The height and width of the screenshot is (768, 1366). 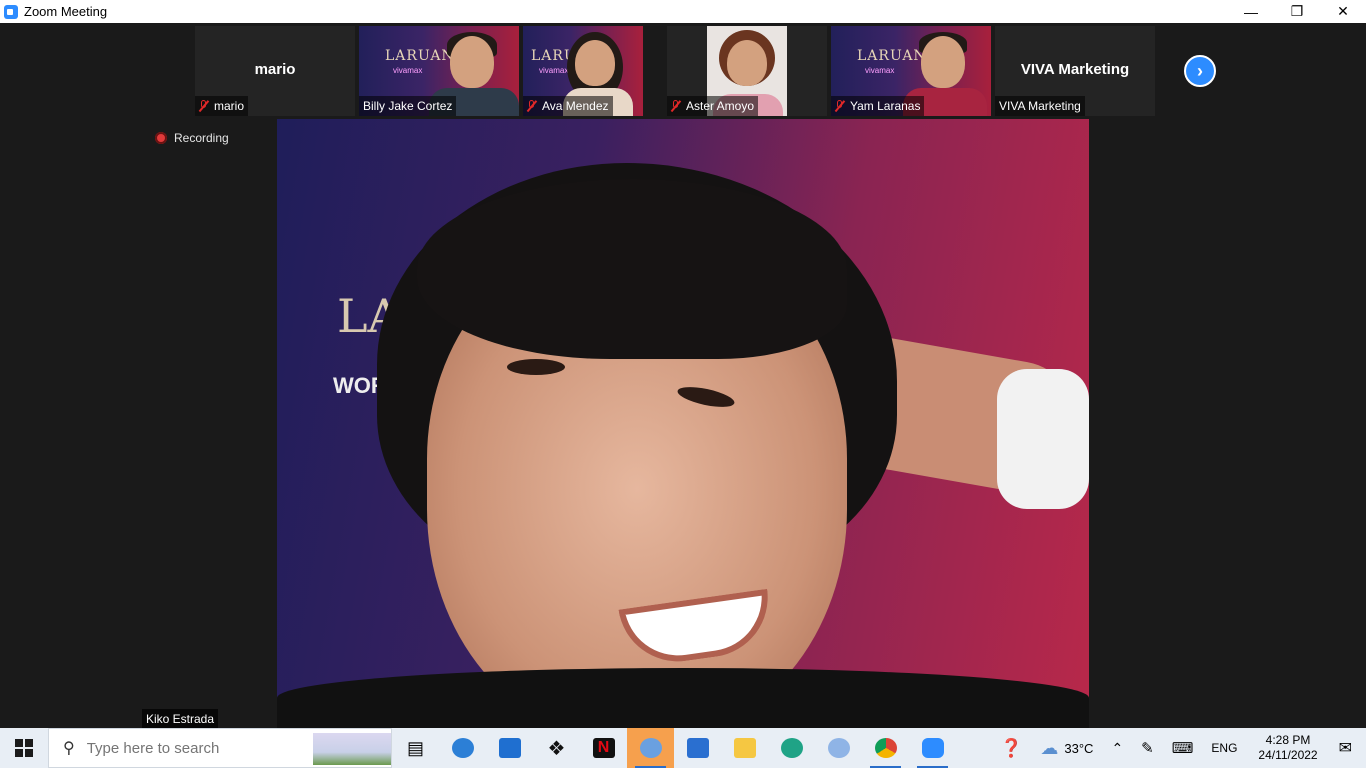 What do you see at coordinates (632, 269) in the screenshot?
I see `fringe-shape` at bounding box center [632, 269].